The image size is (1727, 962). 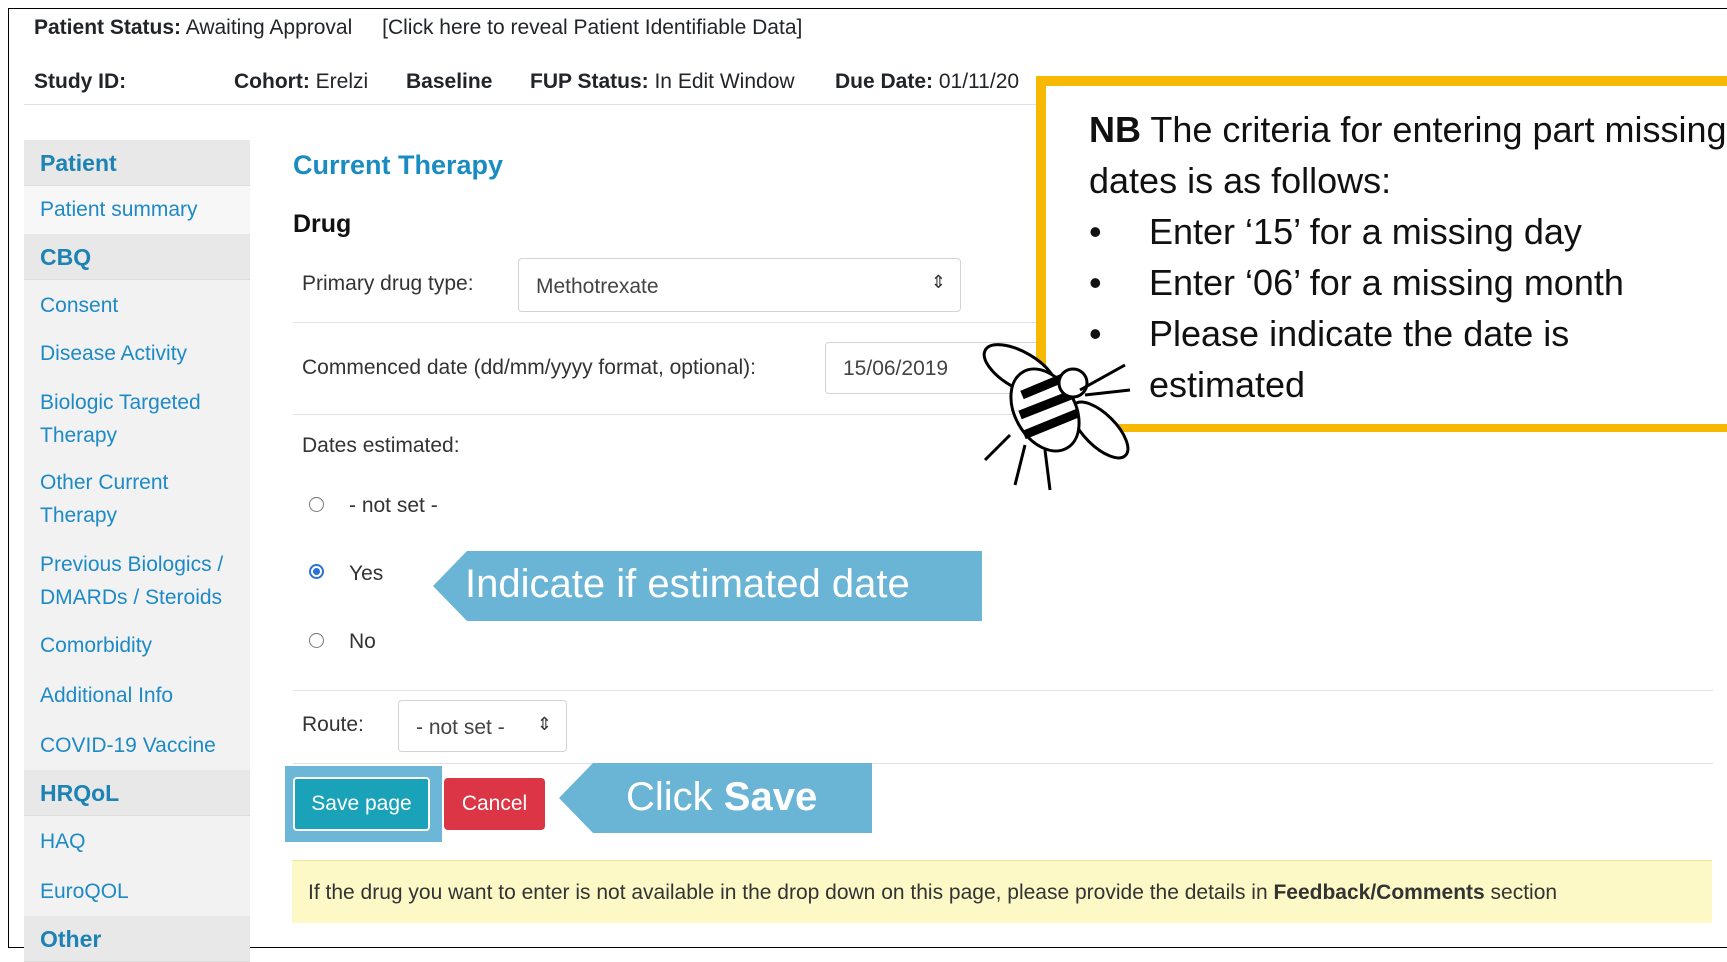 I want to click on save-callout: Click Save, so click(x=715, y=798).